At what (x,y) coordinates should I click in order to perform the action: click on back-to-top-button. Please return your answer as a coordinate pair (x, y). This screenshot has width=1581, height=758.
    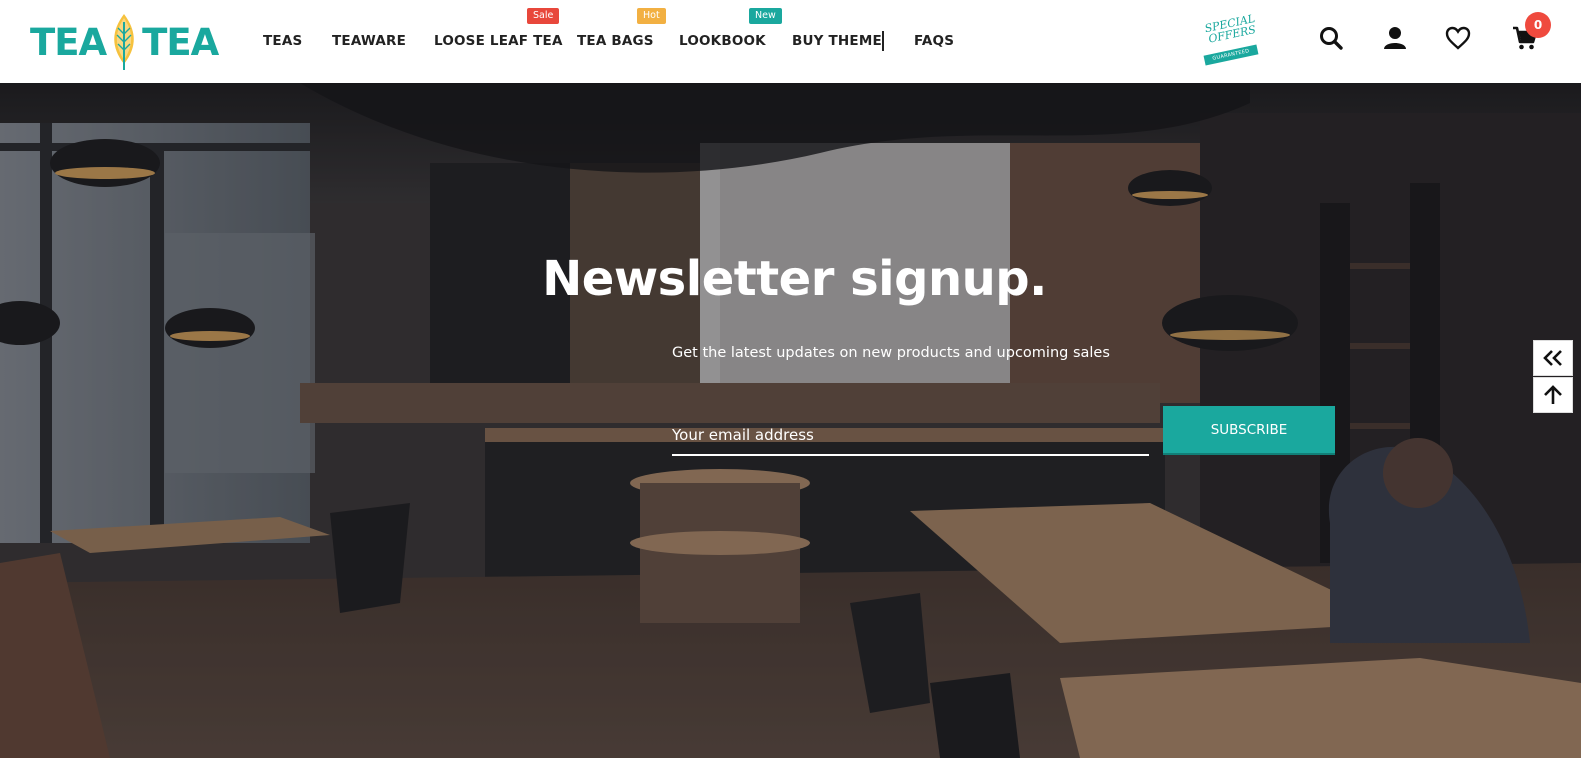
    Looking at the image, I should click on (1553, 395).